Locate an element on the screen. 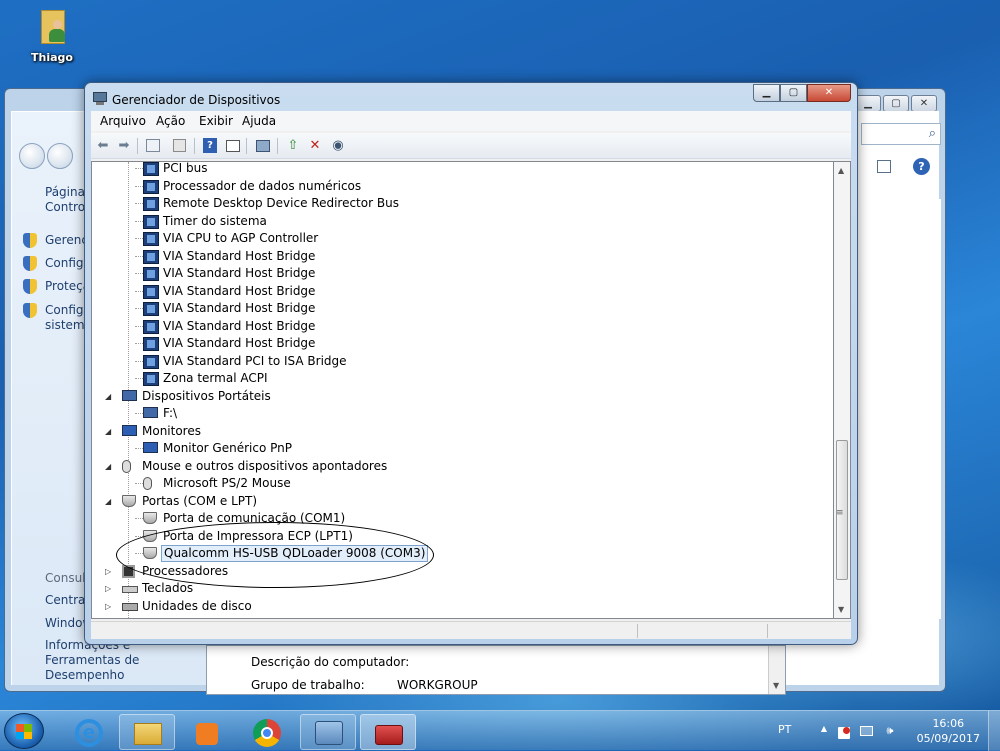 This screenshot has width=1000, height=751. details-scrollbar: ▼ is located at coordinates (776, 670).